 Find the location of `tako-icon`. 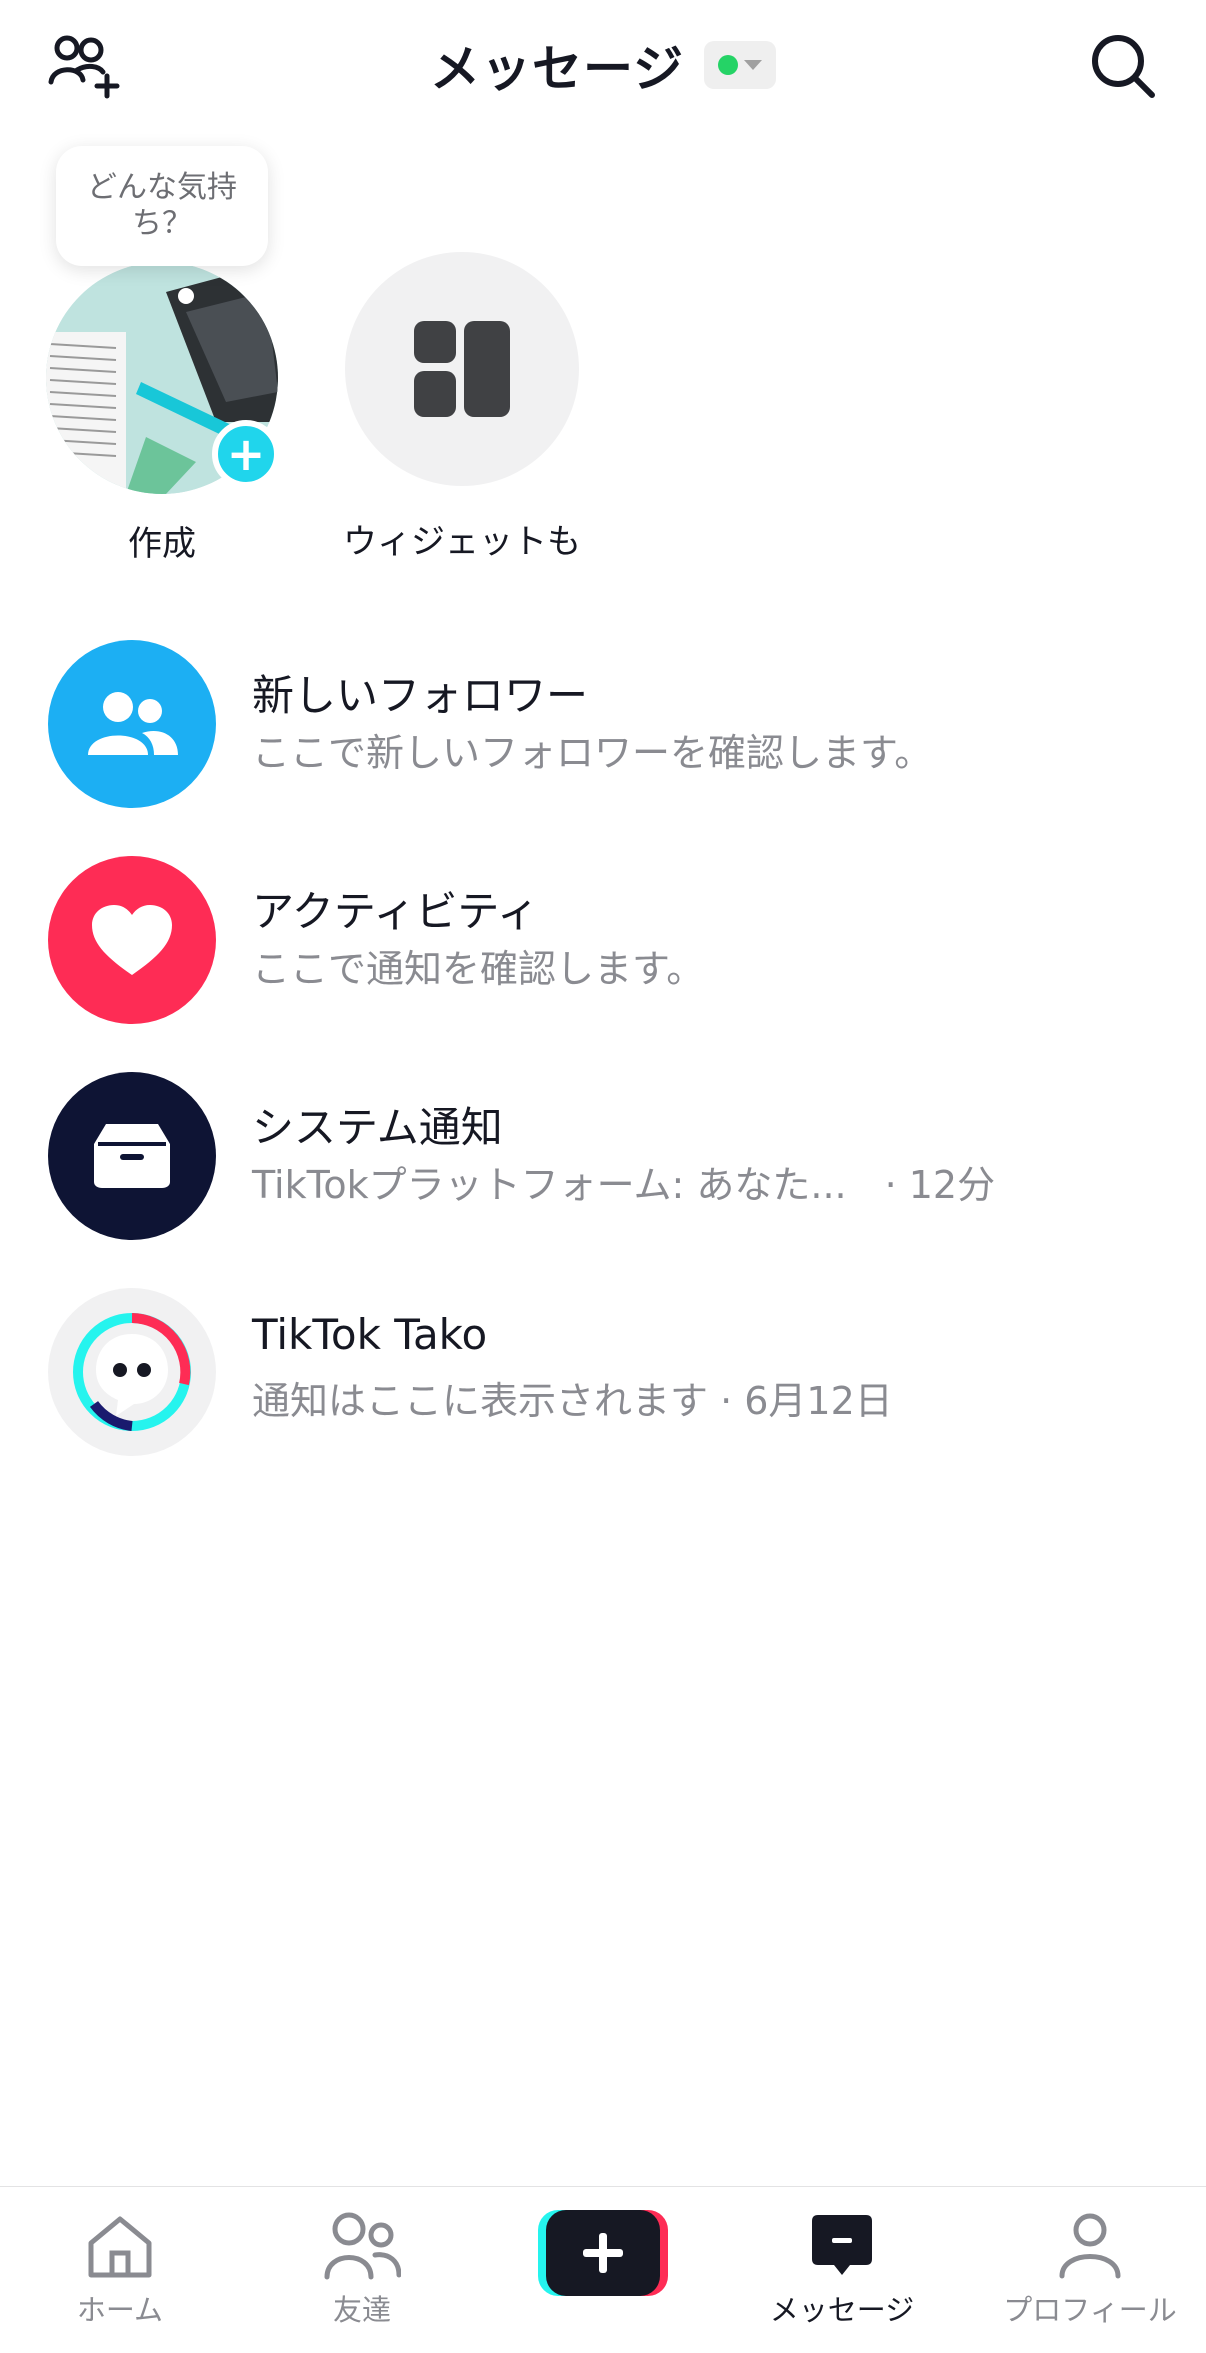

tako-icon is located at coordinates (132, 1372).